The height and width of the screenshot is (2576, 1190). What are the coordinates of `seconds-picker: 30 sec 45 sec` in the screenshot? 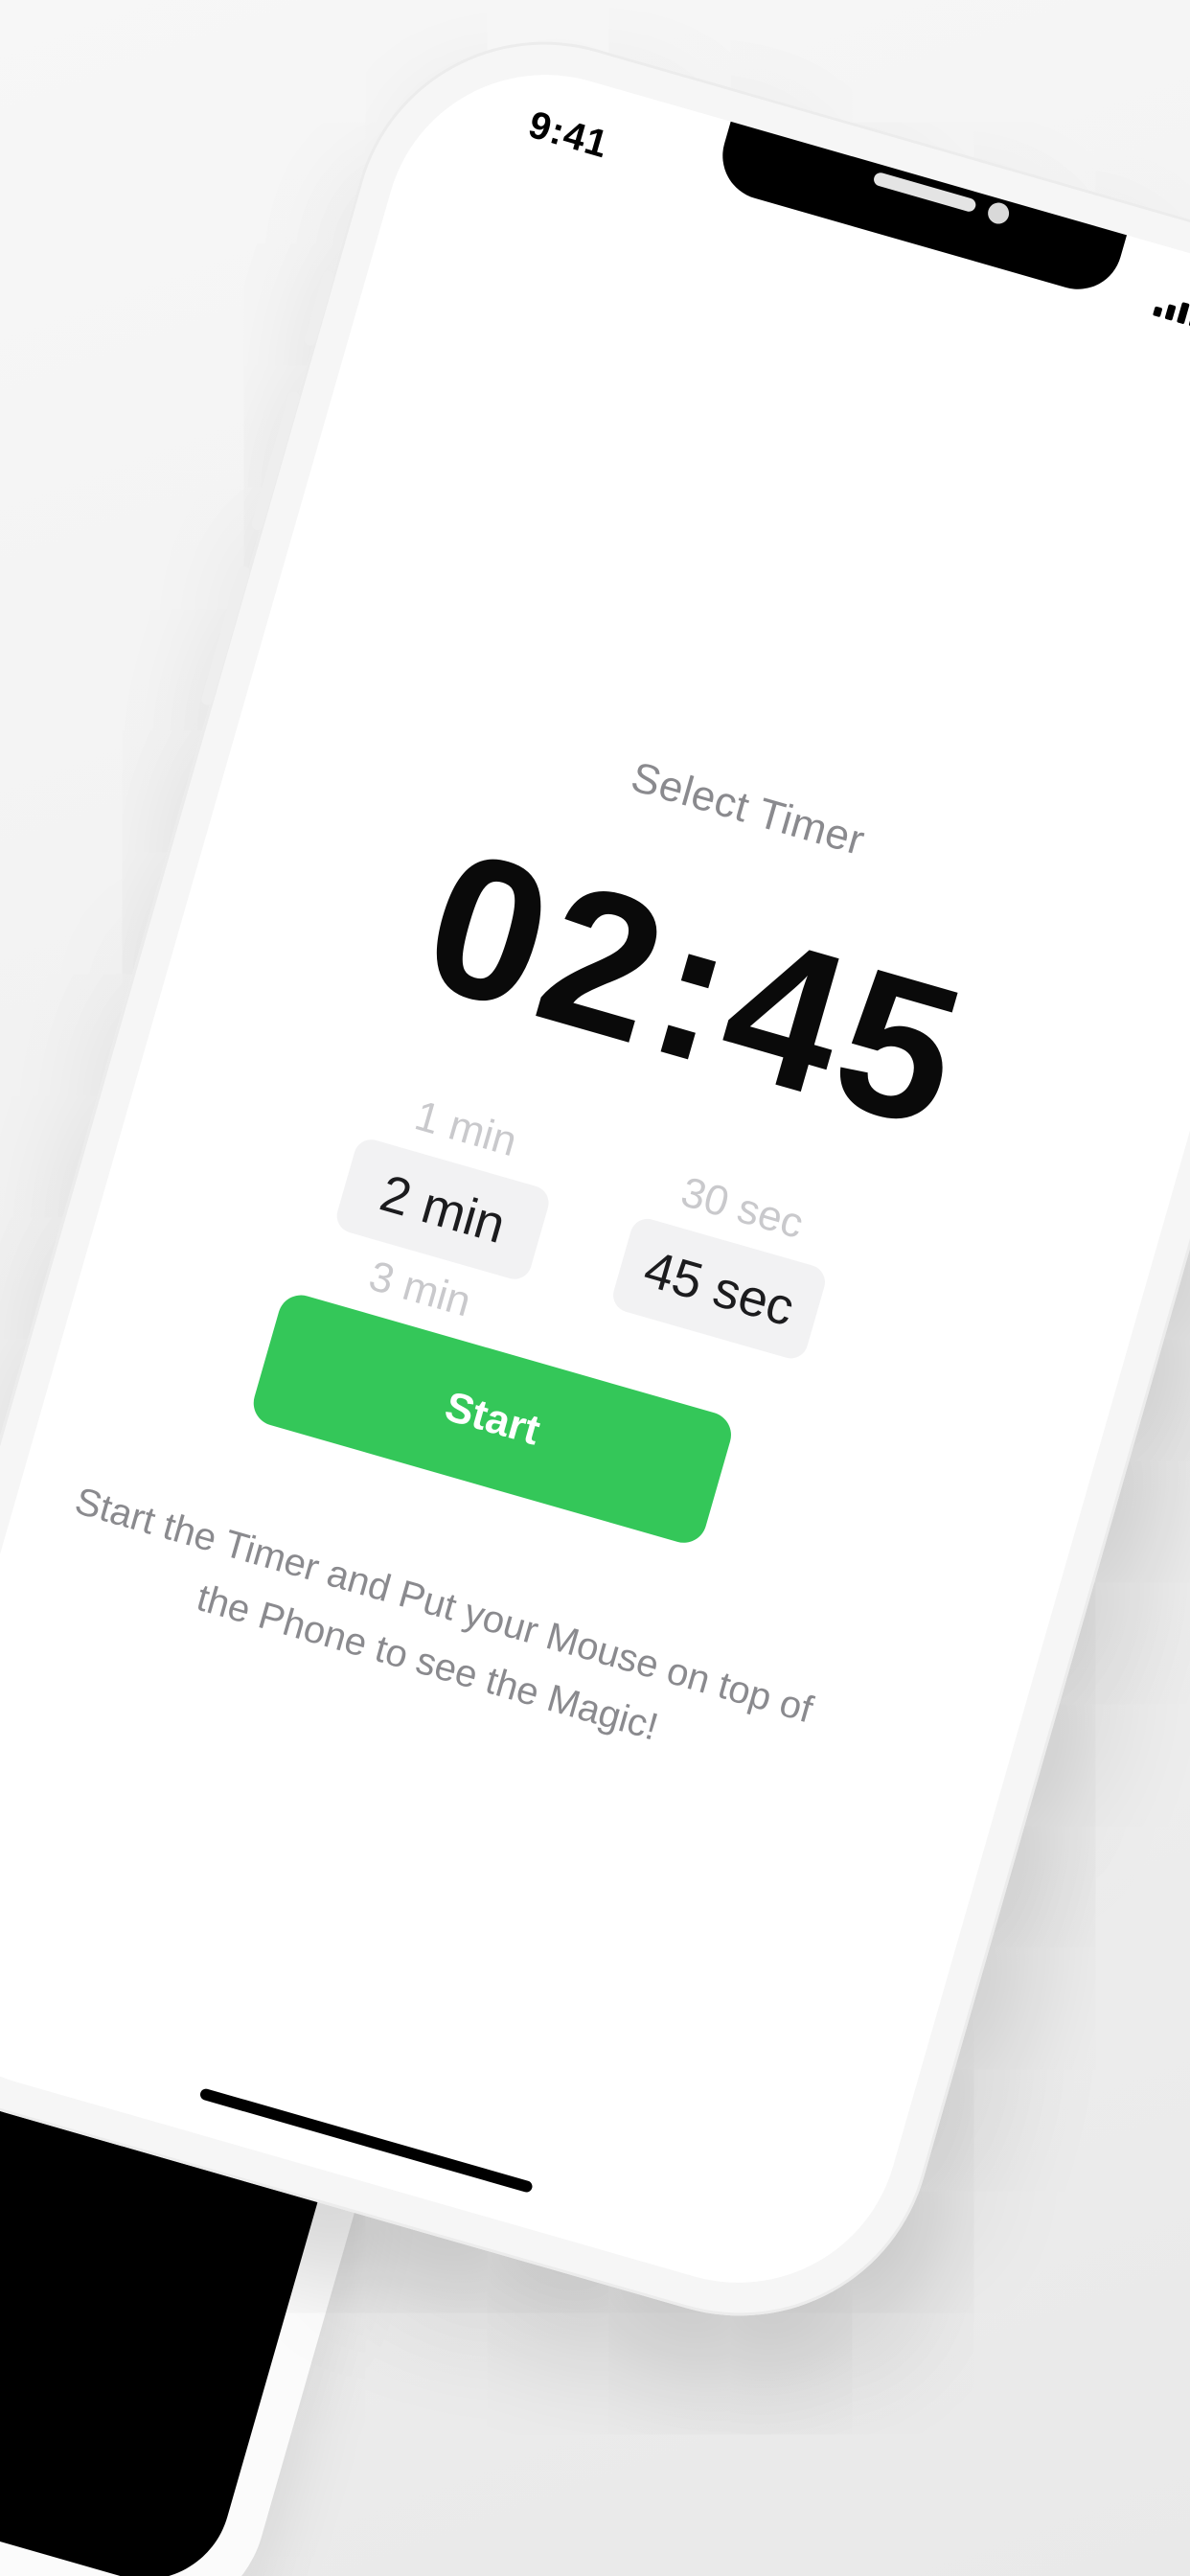 It's located at (729, 1254).